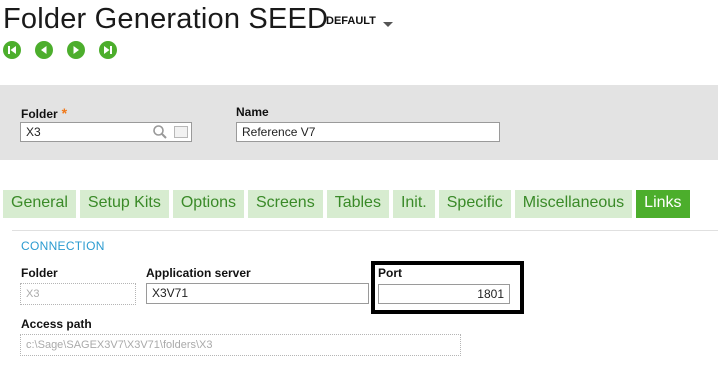 Image resolution: width=718 pixels, height=365 pixels. Describe the element at coordinates (39, 204) in the screenshot. I see `tab-general: General` at that location.